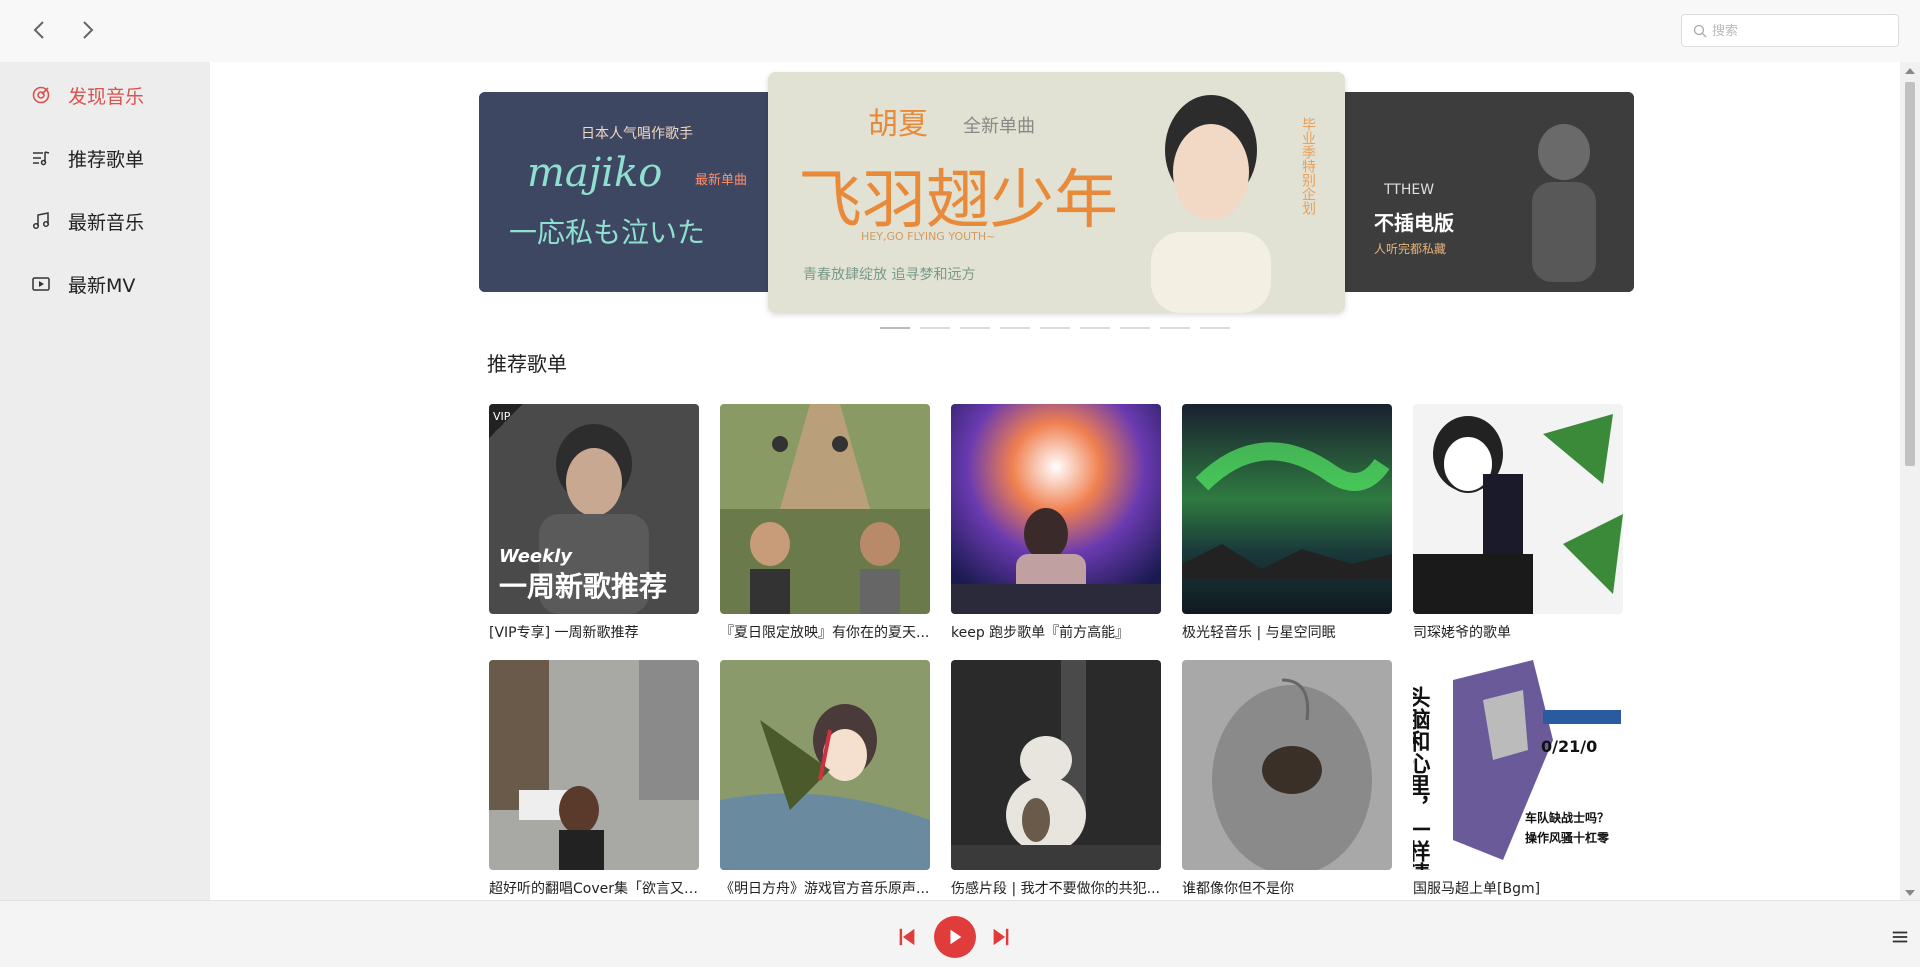 The width and height of the screenshot is (1920, 967). What do you see at coordinates (928, 236) in the screenshot?
I see `banner-center-en: HEY,GO FLYING YOUTH~` at bounding box center [928, 236].